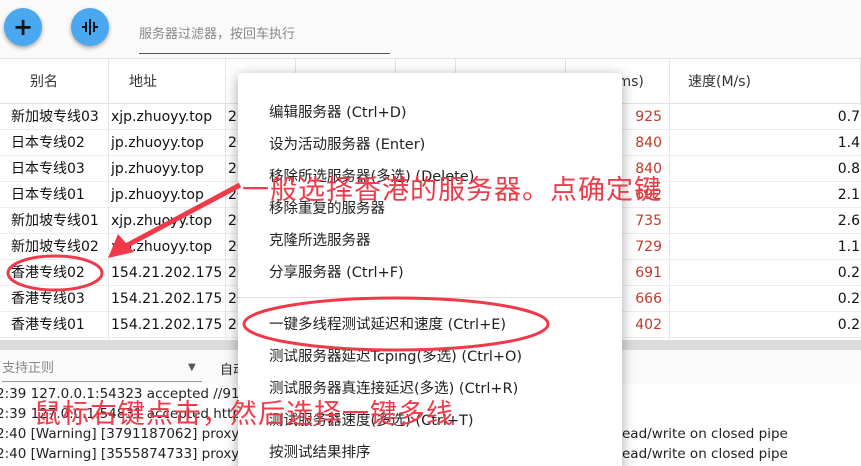 The width and height of the screenshot is (861, 466). I want to click on cell-alias: 新加坡专线01, so click(55, 221).